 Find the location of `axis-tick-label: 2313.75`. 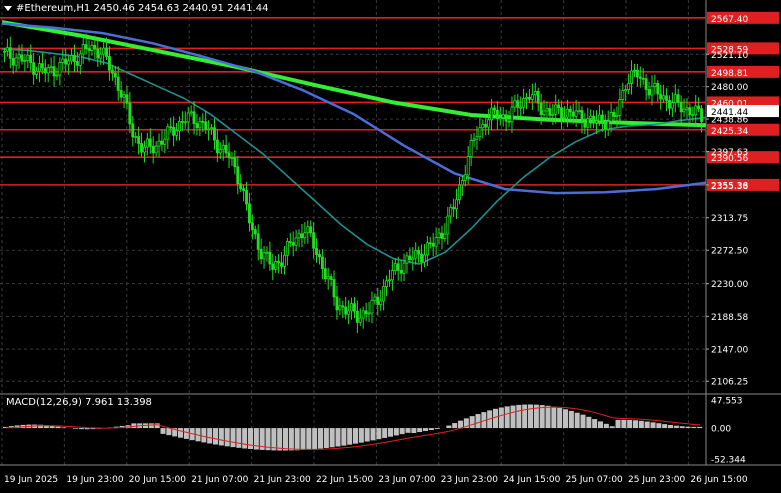

axis-tick-label: 2313.75 is located at coordinates (729, 219).